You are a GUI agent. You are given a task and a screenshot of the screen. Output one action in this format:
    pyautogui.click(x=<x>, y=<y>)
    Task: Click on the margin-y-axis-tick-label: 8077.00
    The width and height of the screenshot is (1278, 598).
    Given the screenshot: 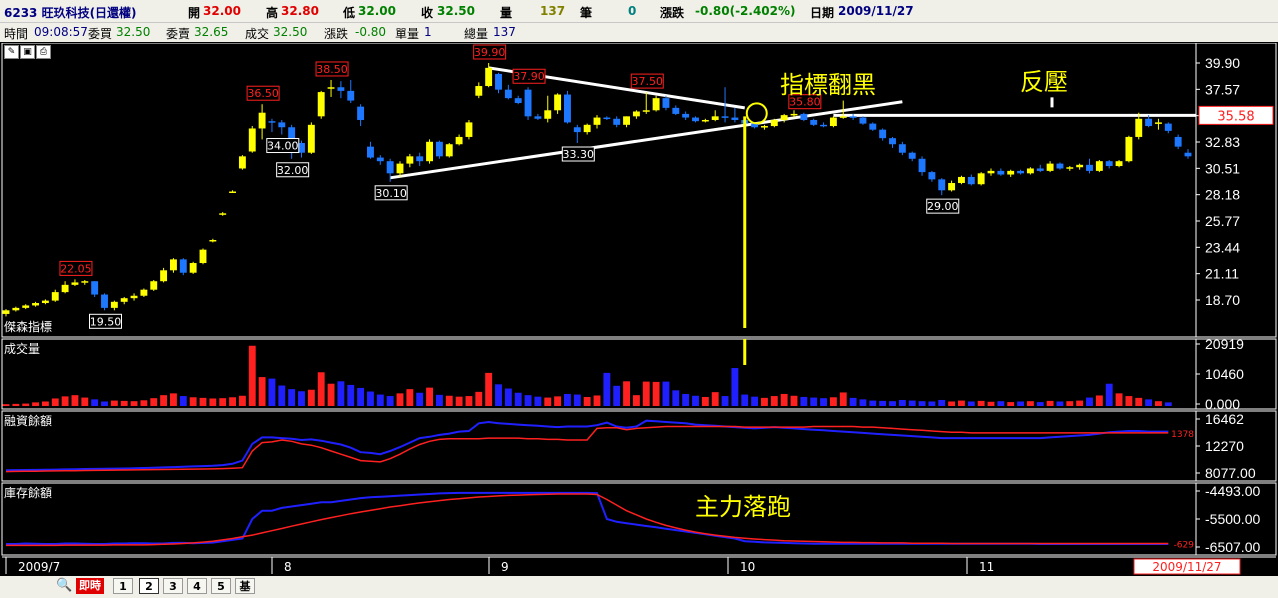 What is the action you would take?
    pyautogui.click(x=1230, y=473)
    